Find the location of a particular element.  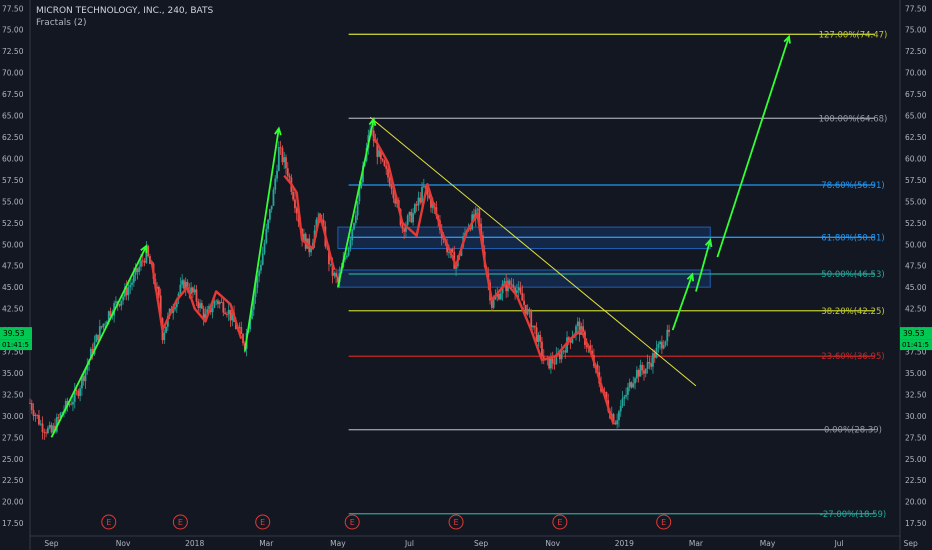

y-tick-label-left: 72.50 is located at coordinates (13, 51).